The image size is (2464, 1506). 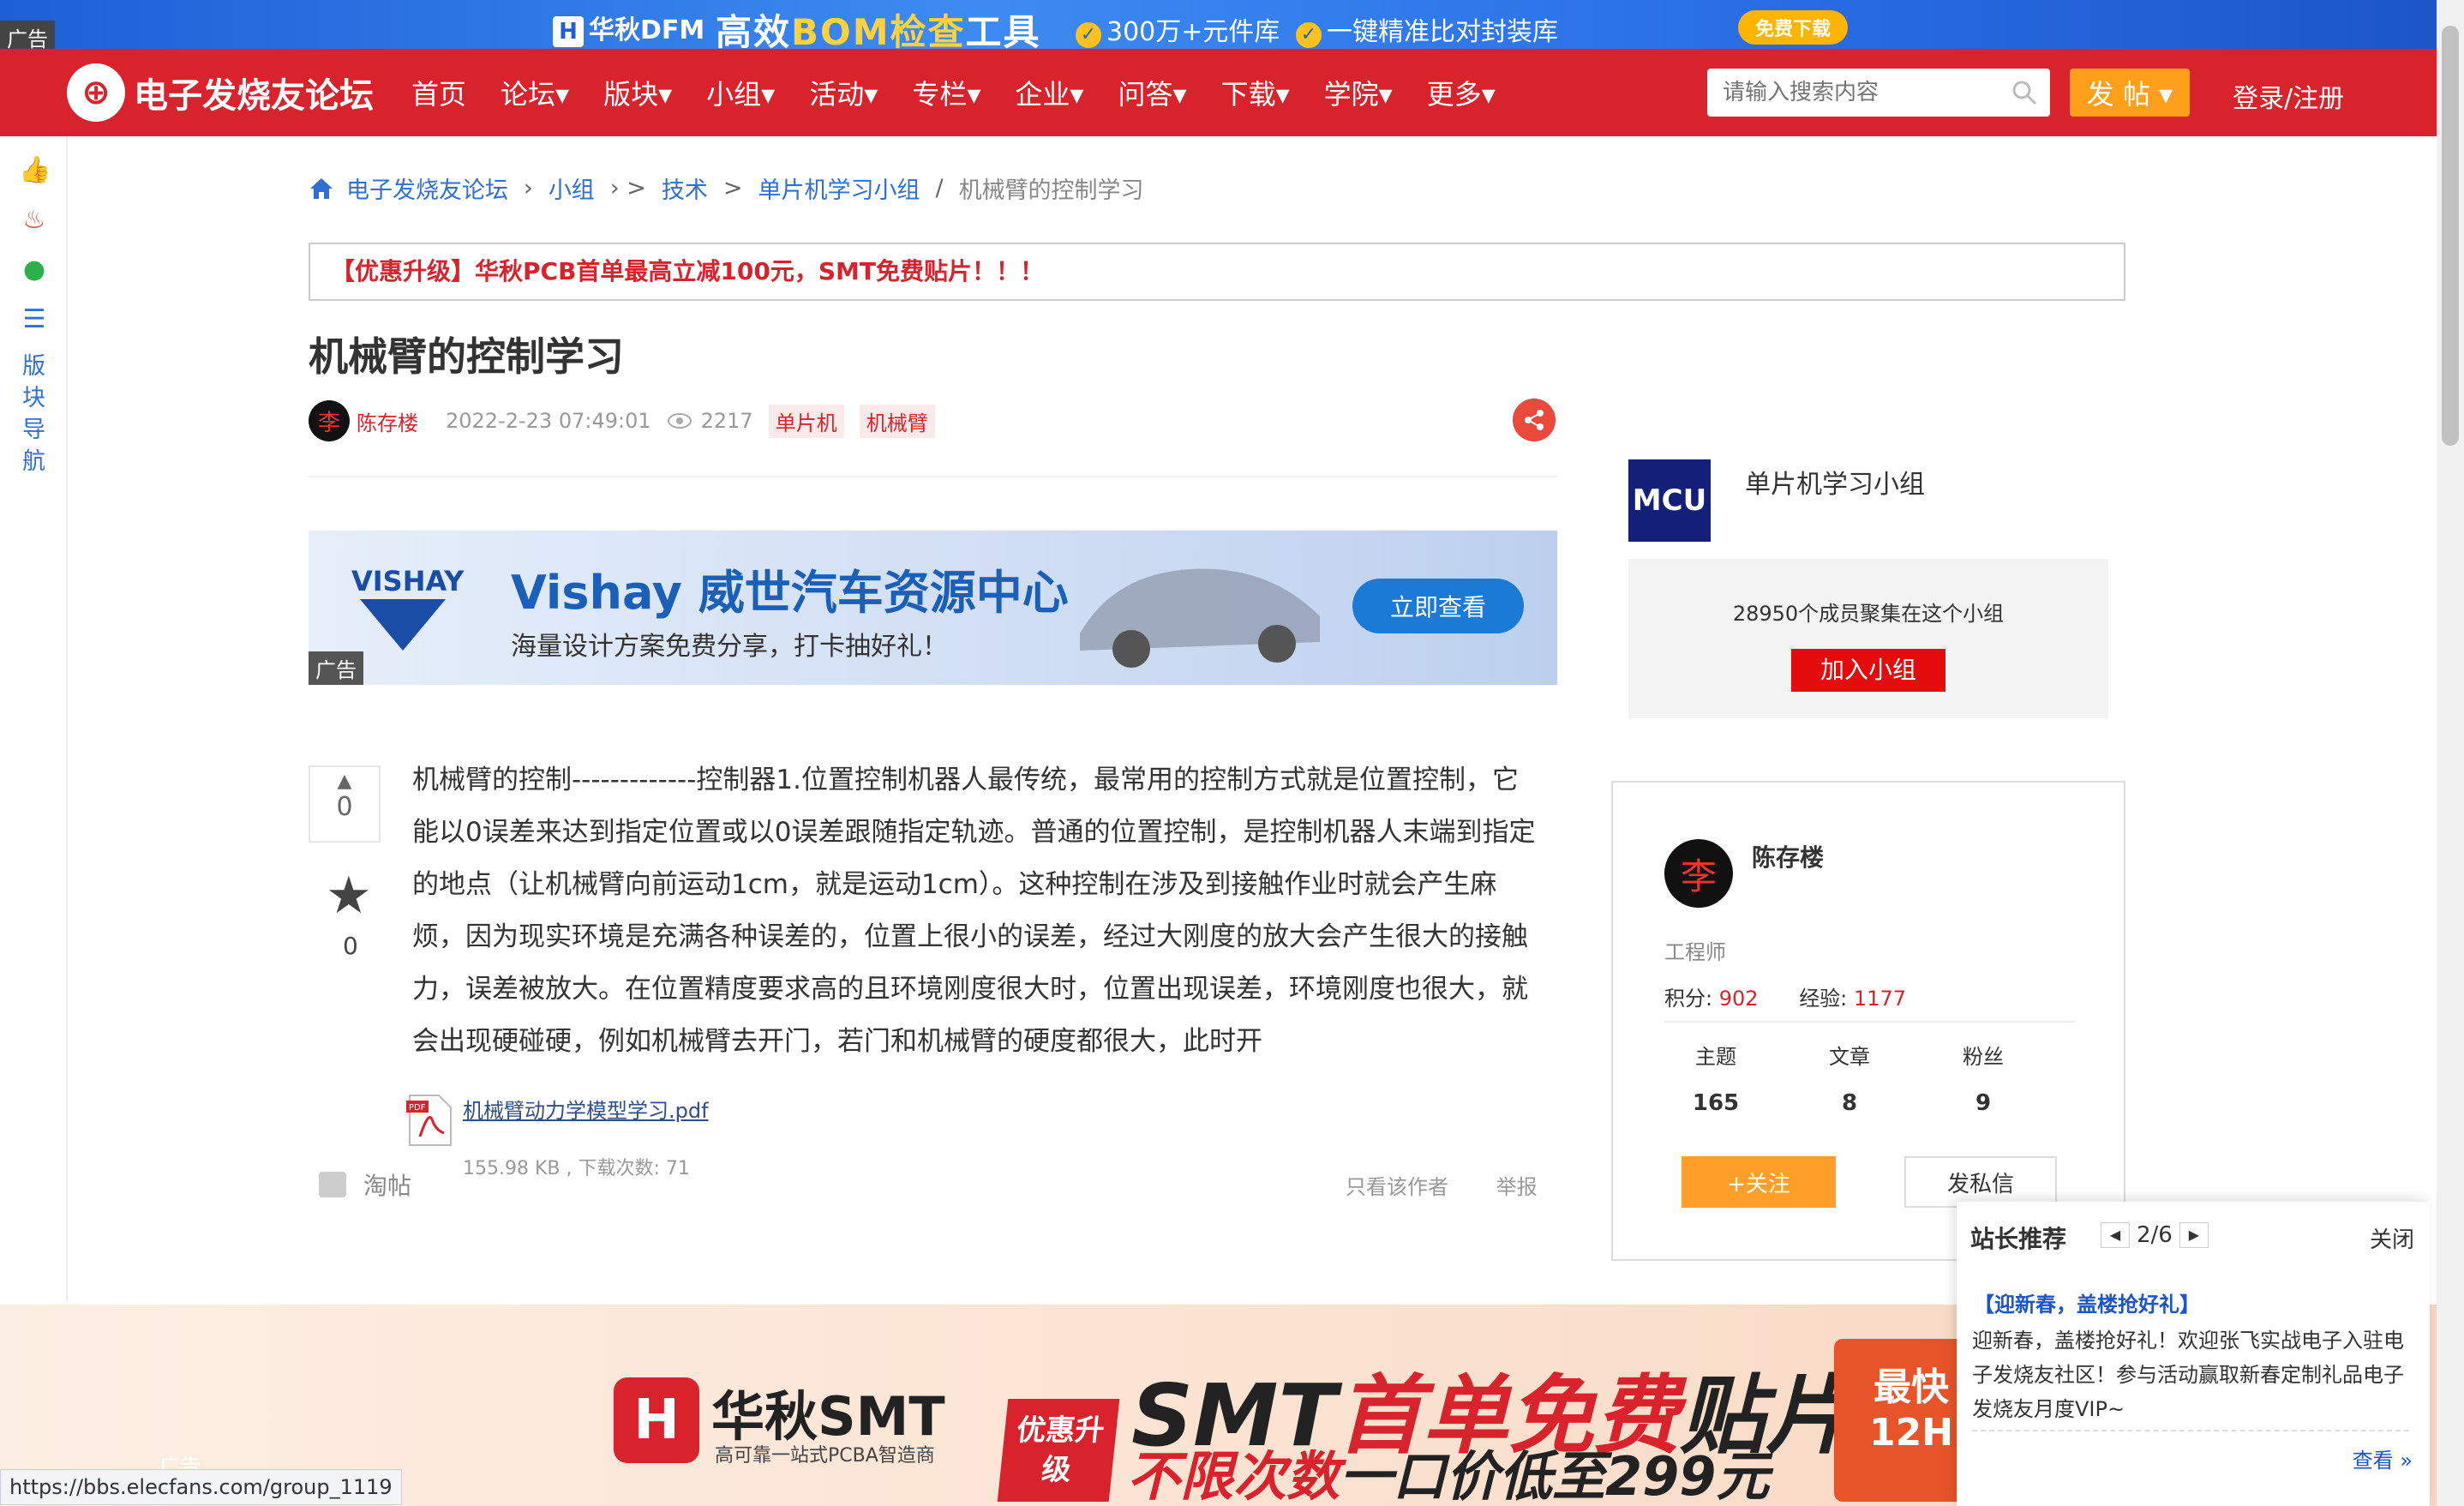 I want to click on stat-fans: 粉丝 9, so click(x=1983, y=1078).